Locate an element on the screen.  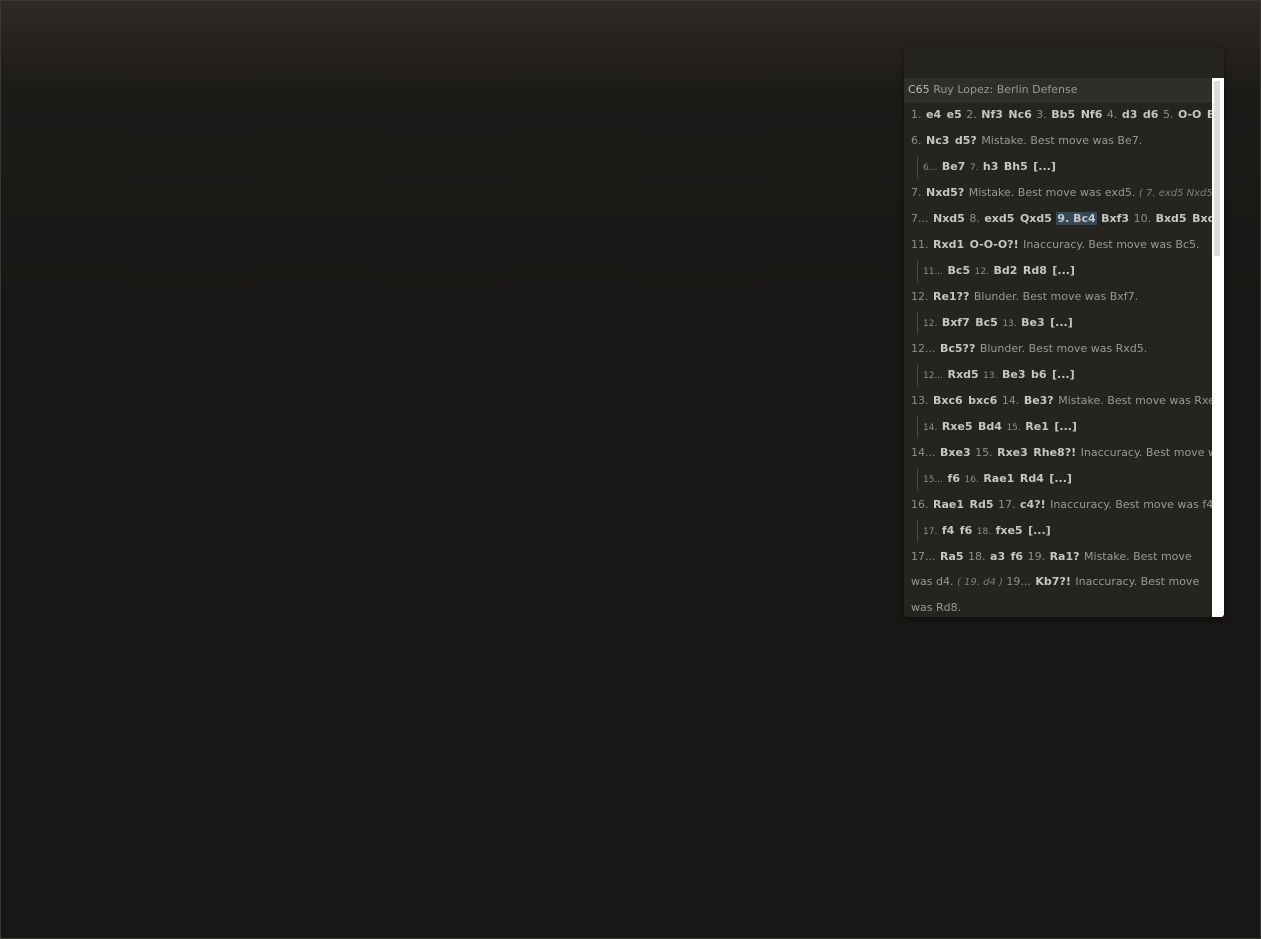
variation-line: 6... Be7 7. h3 Bh5 [...] is located at coordinates (1064, 167).